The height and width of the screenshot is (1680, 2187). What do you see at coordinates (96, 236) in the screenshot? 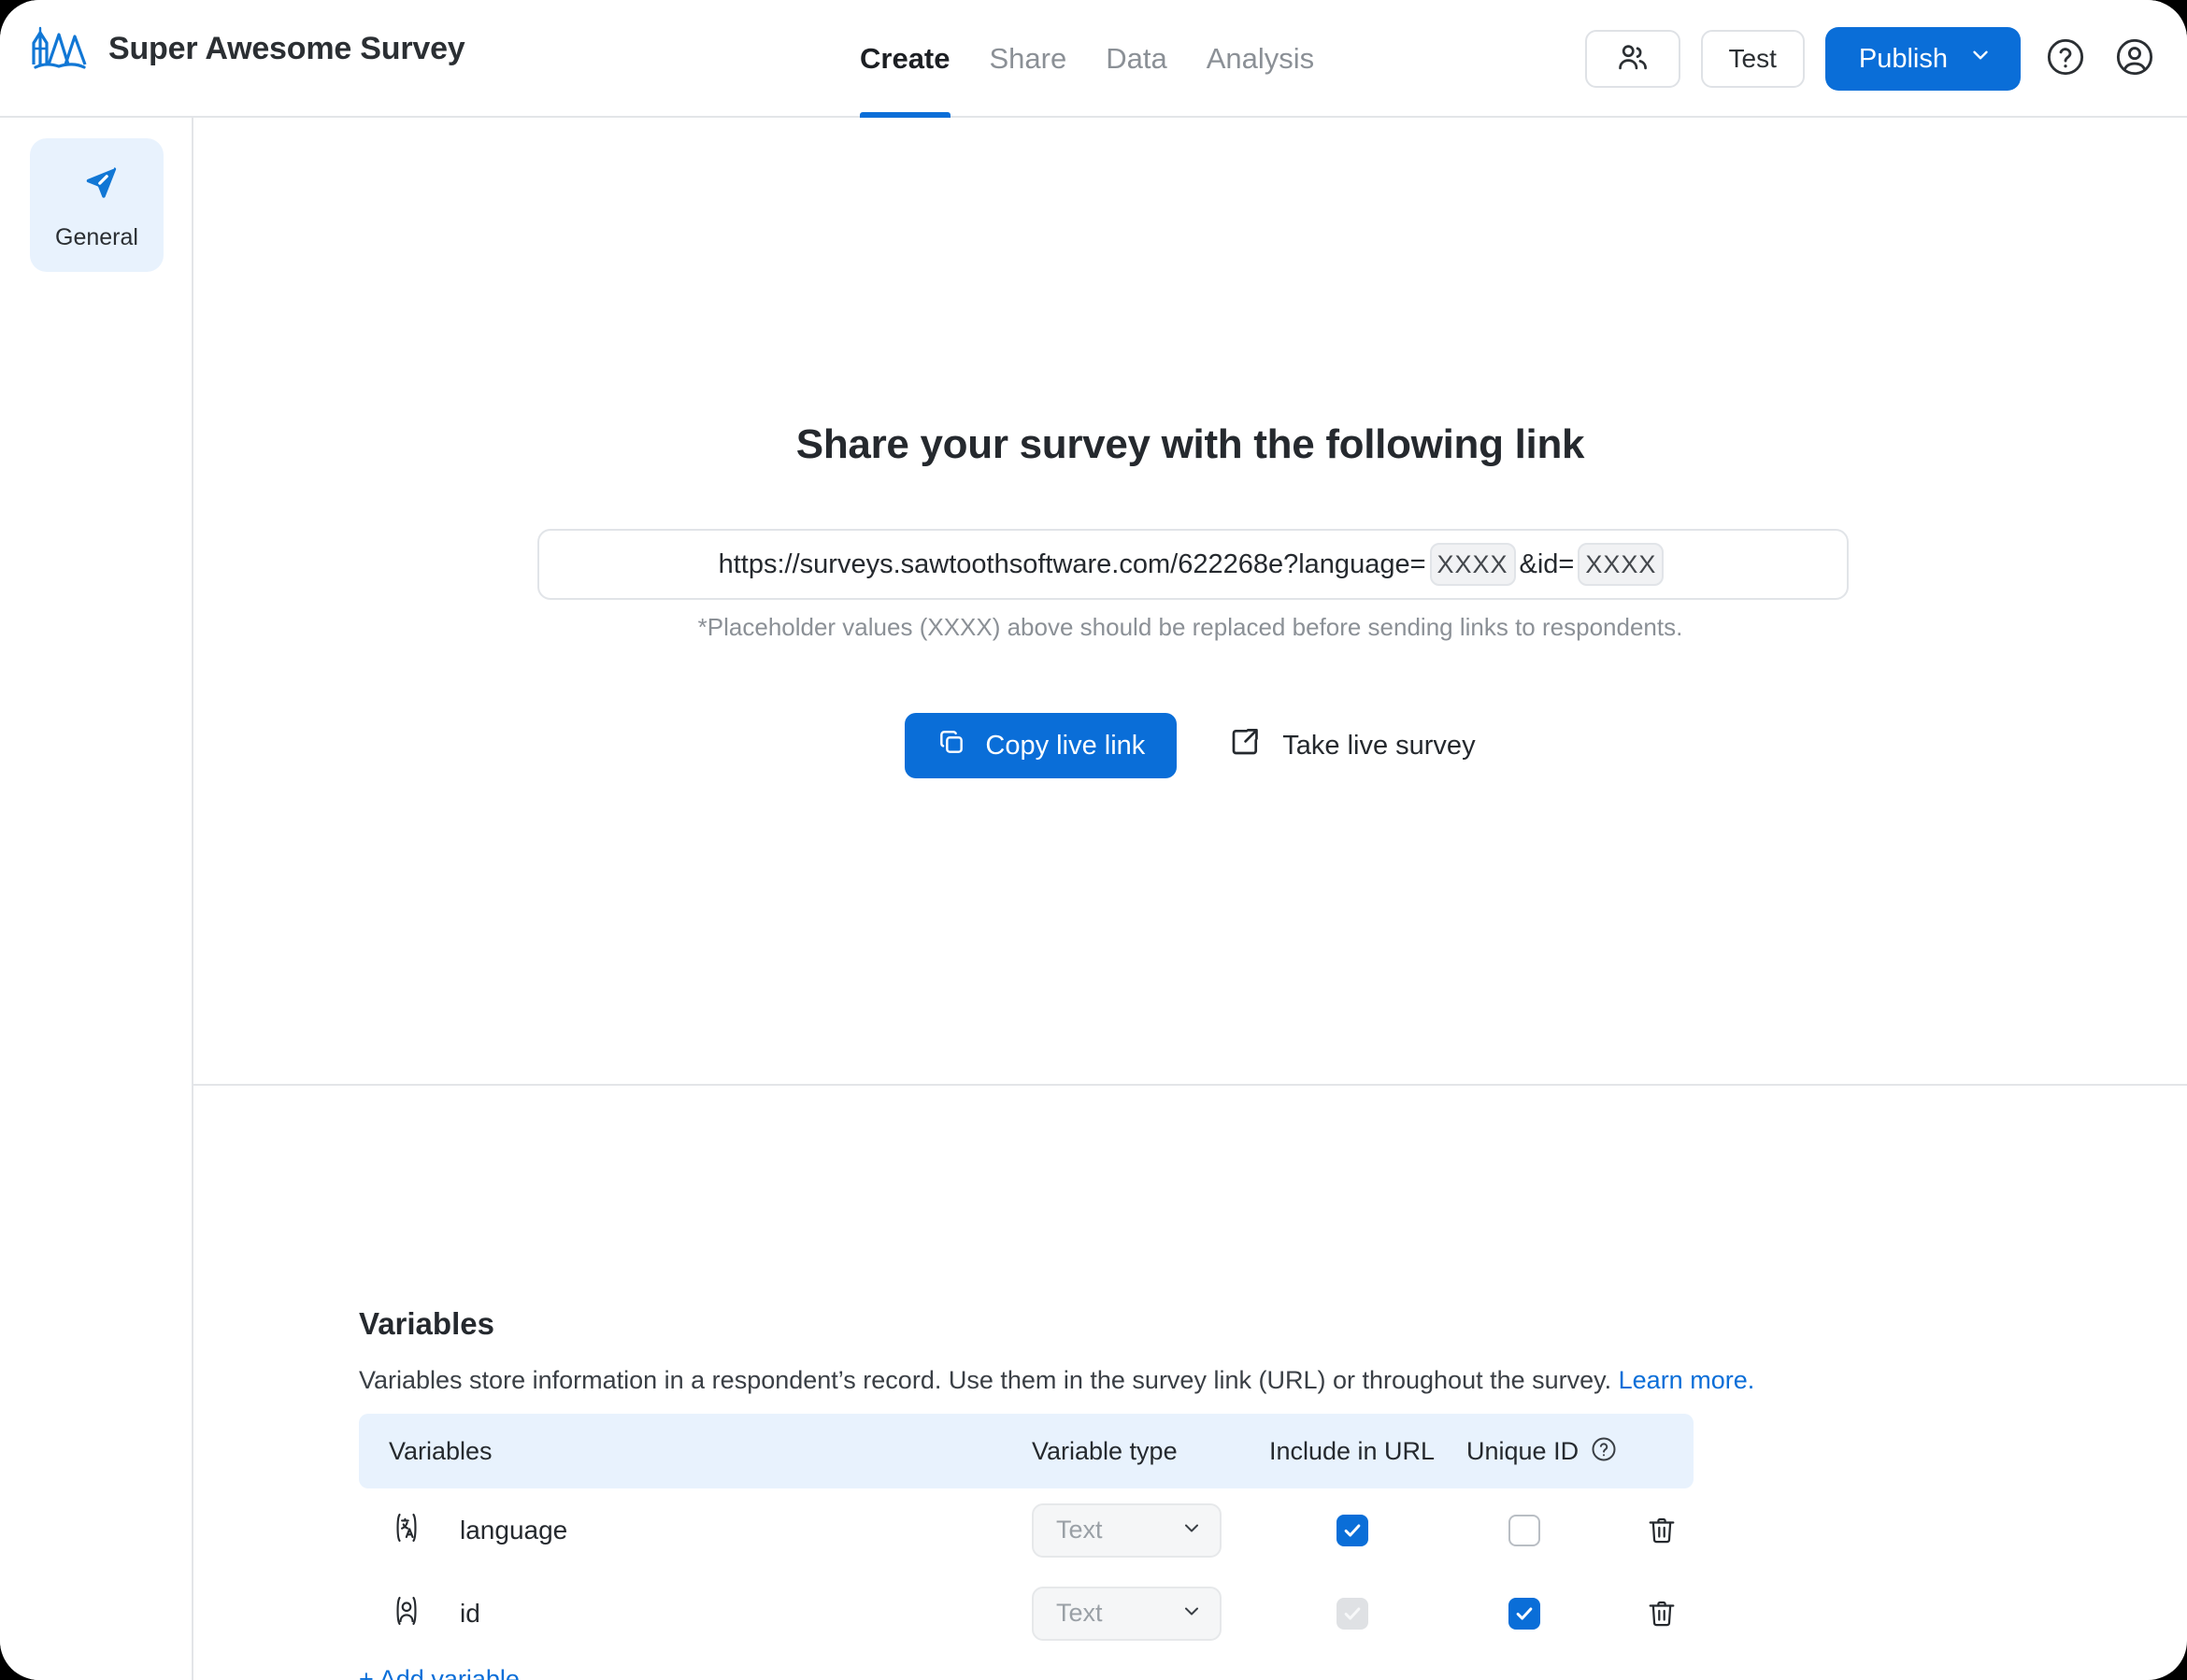
I see `sidebar-item-label: General` at bounding box center [96, 236].